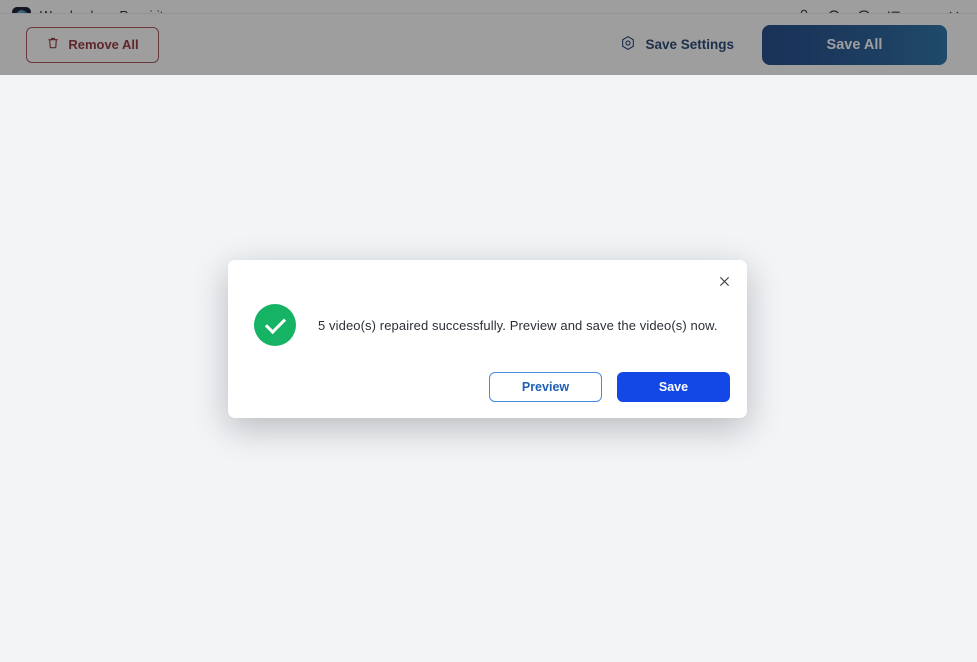  I want to click on footer-toolbar: Remove All Save Settings Save All, so click(488, 44).